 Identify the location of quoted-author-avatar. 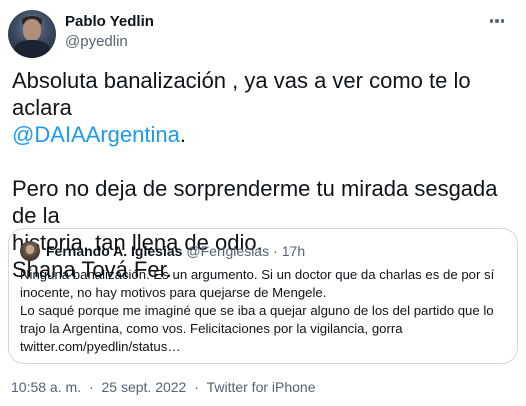
(30, 251).